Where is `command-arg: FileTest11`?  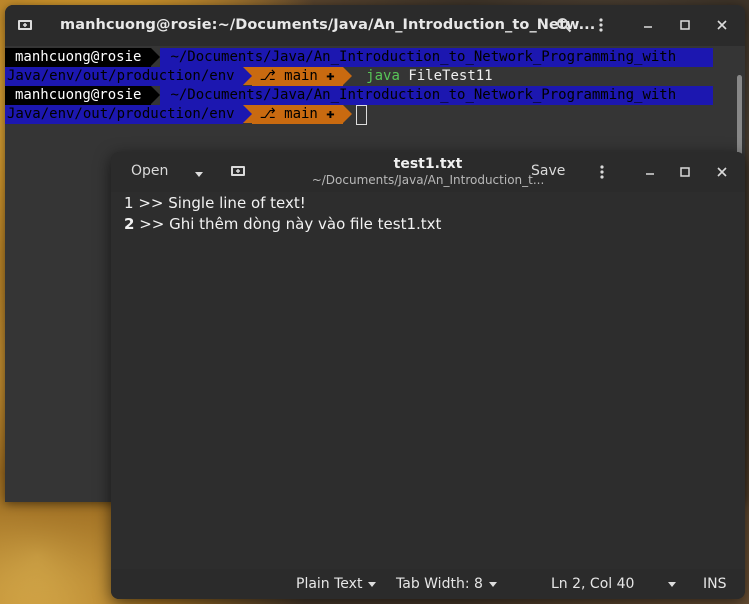
command-arg: FileTest11 is located at coordinates (450, 76).